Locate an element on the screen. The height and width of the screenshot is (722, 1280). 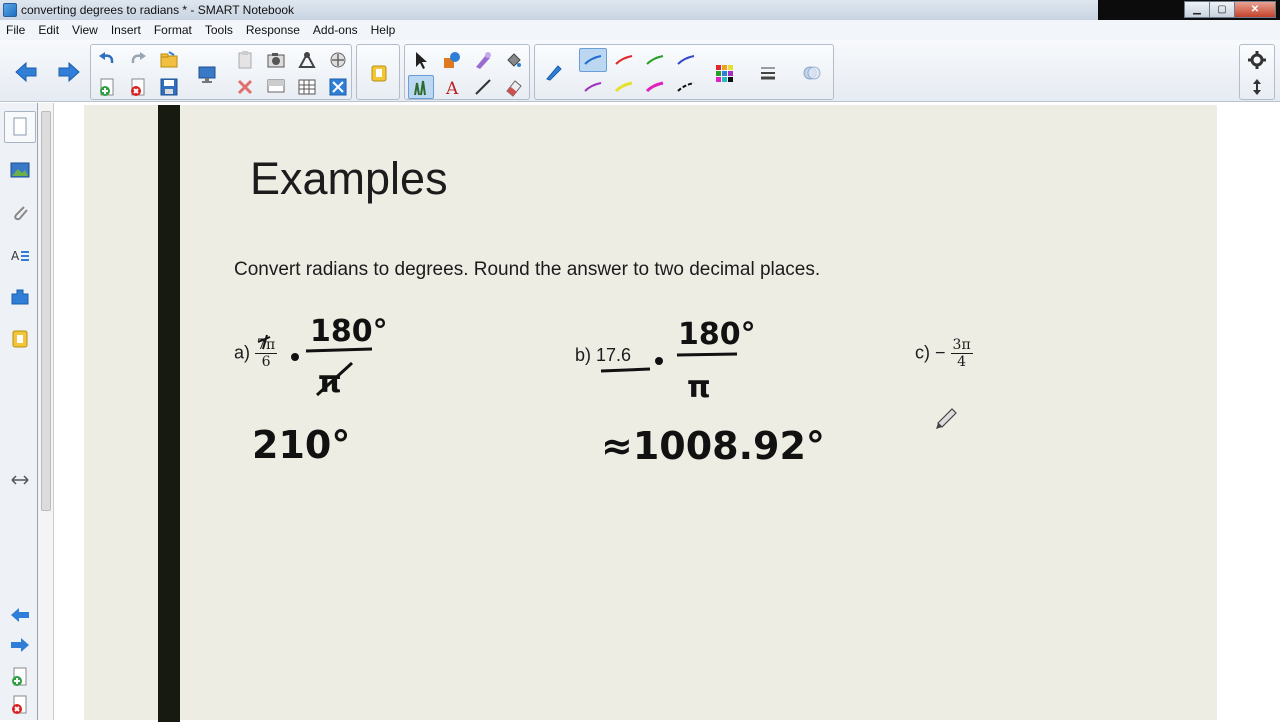
menu-help: Help is located at coordinates (383, 30).